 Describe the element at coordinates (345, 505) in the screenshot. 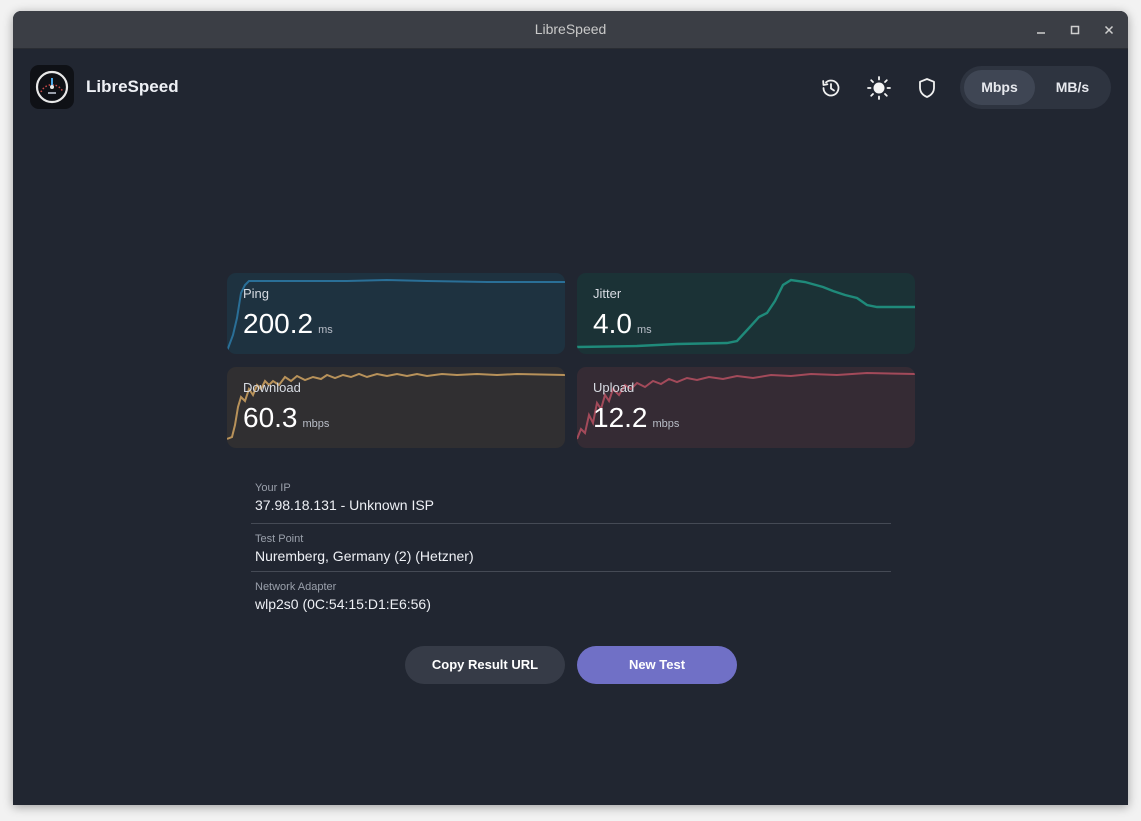

I see `ip-value: 37.98.18.131 - Unknown ISP` at that location.